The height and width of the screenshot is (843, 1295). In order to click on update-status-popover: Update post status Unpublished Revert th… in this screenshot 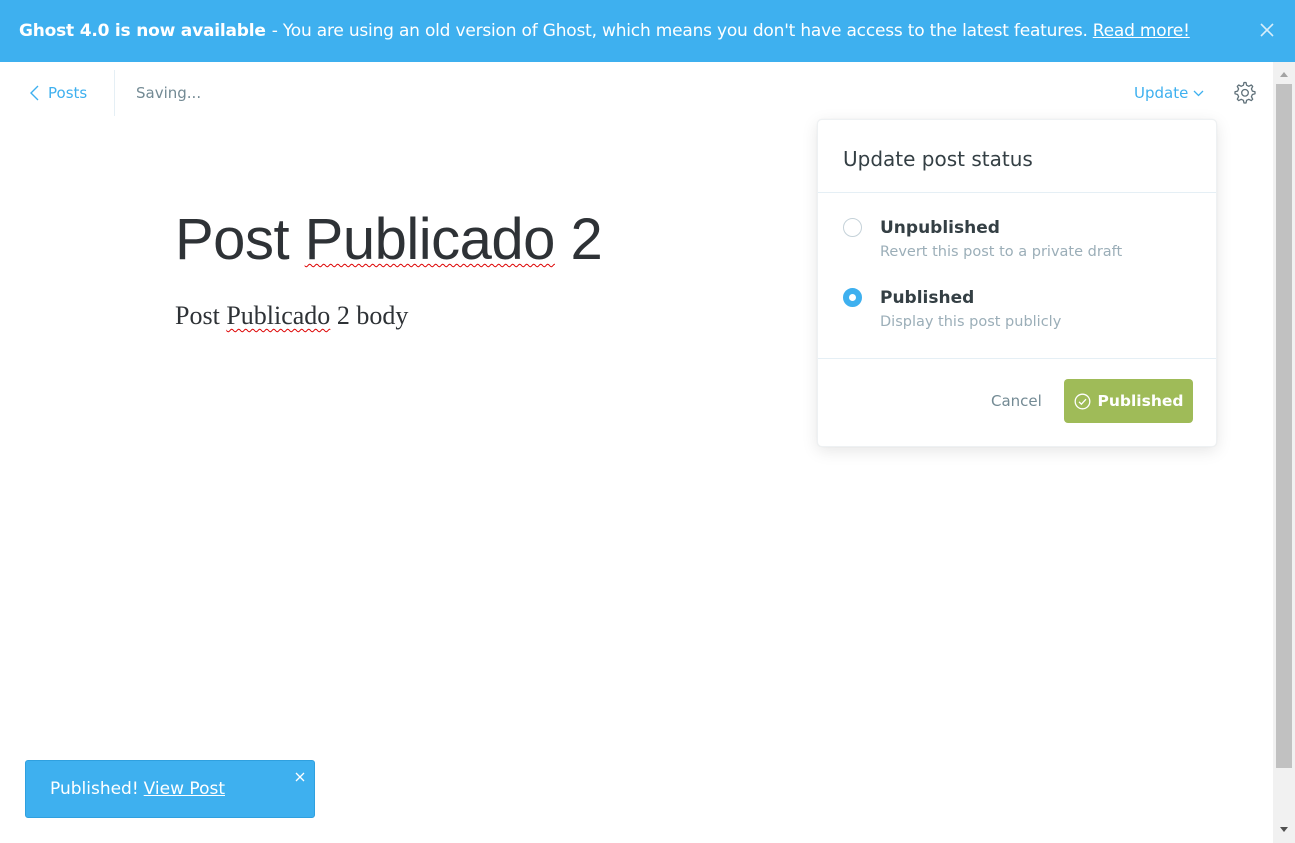, I will do `click(1017, 283)`.